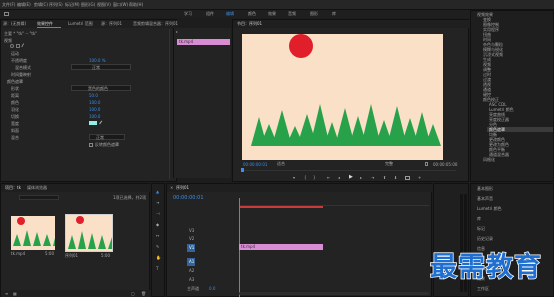 This screenshot has height=297, width=554. Describe the element at coordinates (15, 116) in the screenshot. I see `fx-row-label: 切换` at that location.